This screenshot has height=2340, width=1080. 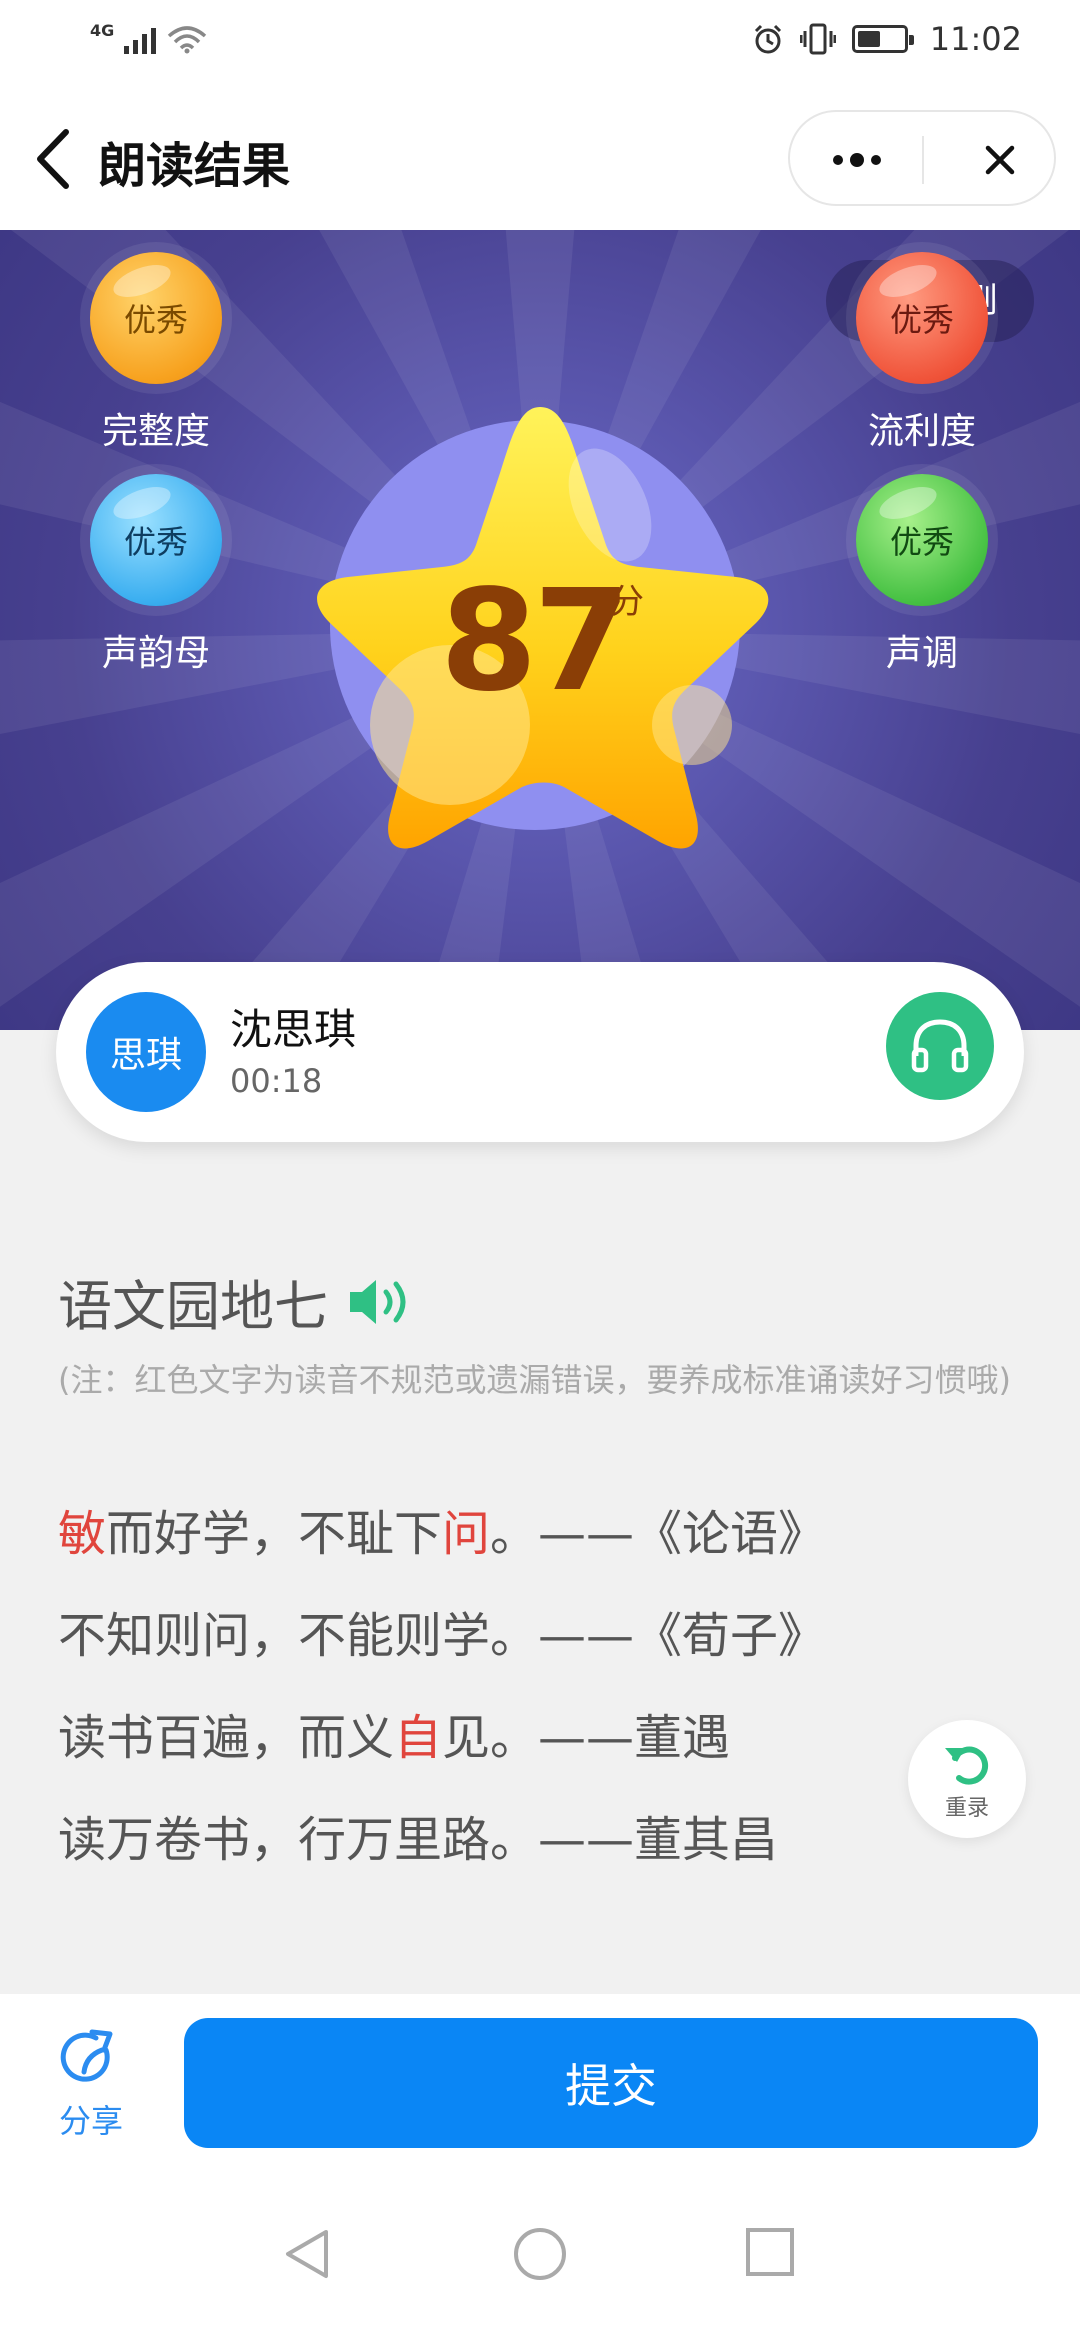 I want to click on metric-initials-finals: 优秀 声韵母, so click(x=156, y=575).